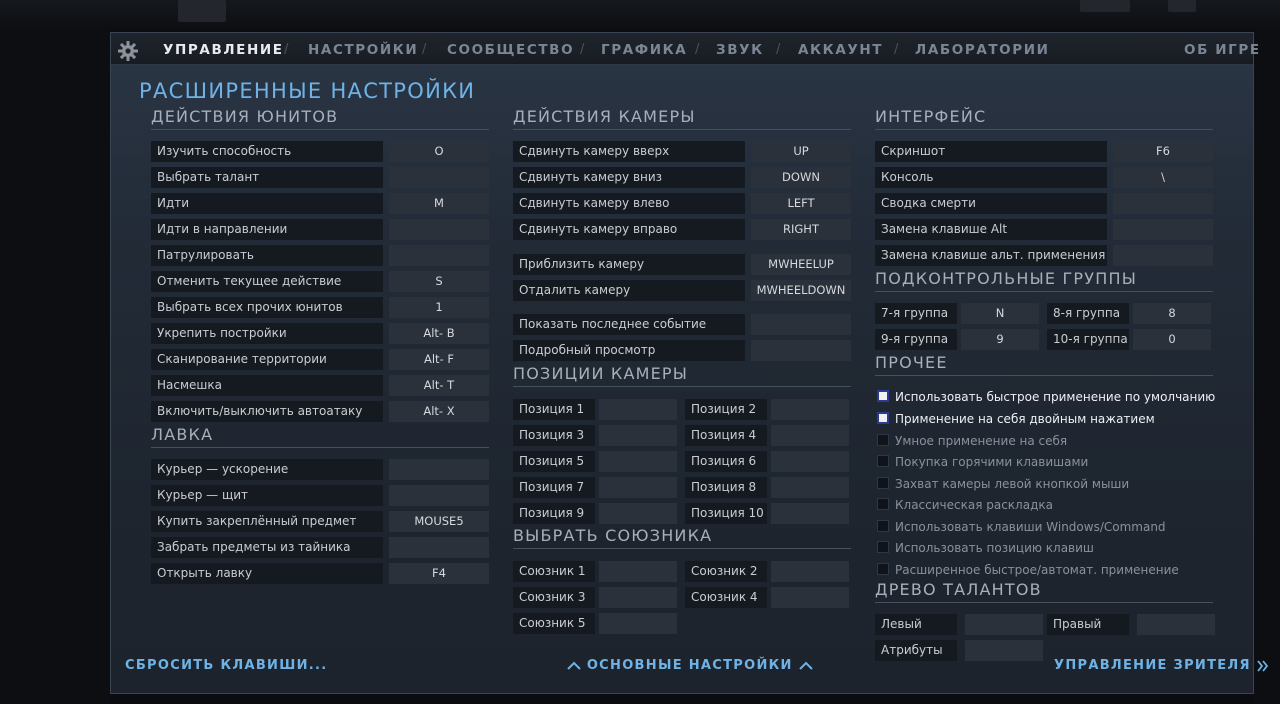 The width and height of the screenshot is (1280, 704). I want to click on tab-3: ГРАФИКА, so click(644, 50).